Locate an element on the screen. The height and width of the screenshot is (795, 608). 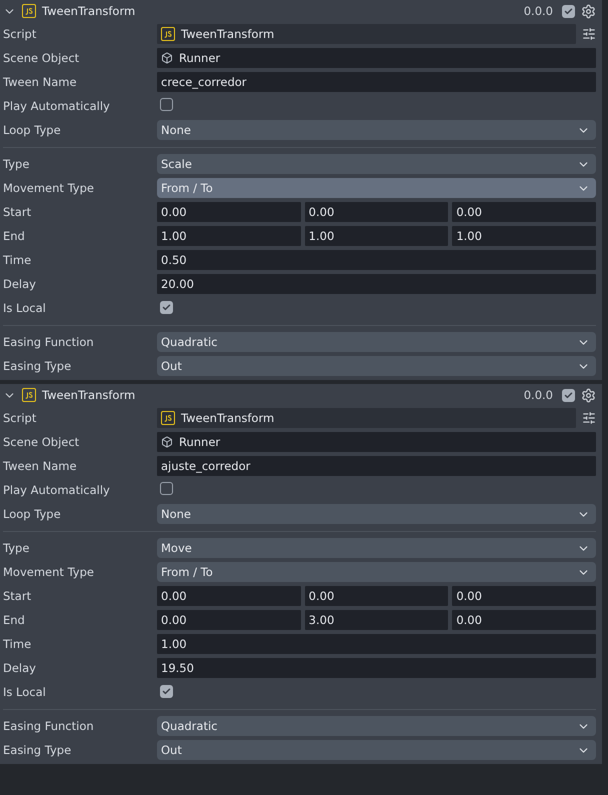
input-field: 3.00 is located at coordinates (376, 620).